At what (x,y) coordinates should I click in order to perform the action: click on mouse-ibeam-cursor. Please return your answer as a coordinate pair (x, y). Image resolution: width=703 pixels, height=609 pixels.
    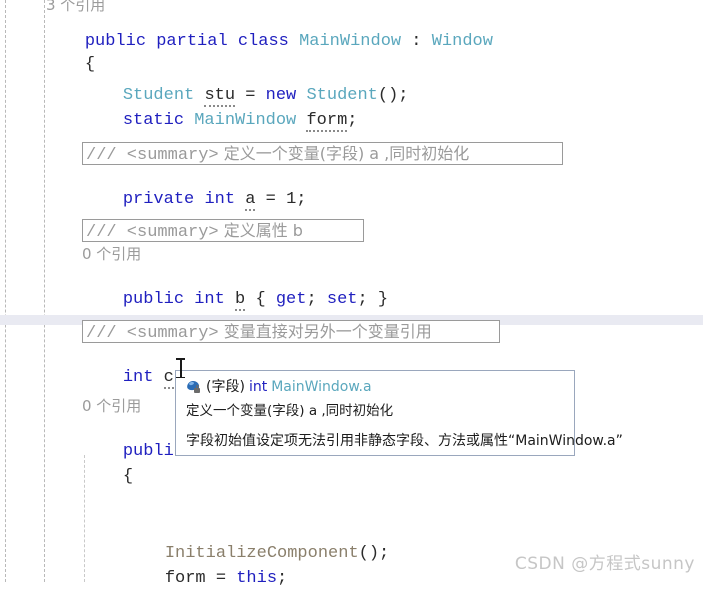
    Looking at the image, I should click on (180, 368).